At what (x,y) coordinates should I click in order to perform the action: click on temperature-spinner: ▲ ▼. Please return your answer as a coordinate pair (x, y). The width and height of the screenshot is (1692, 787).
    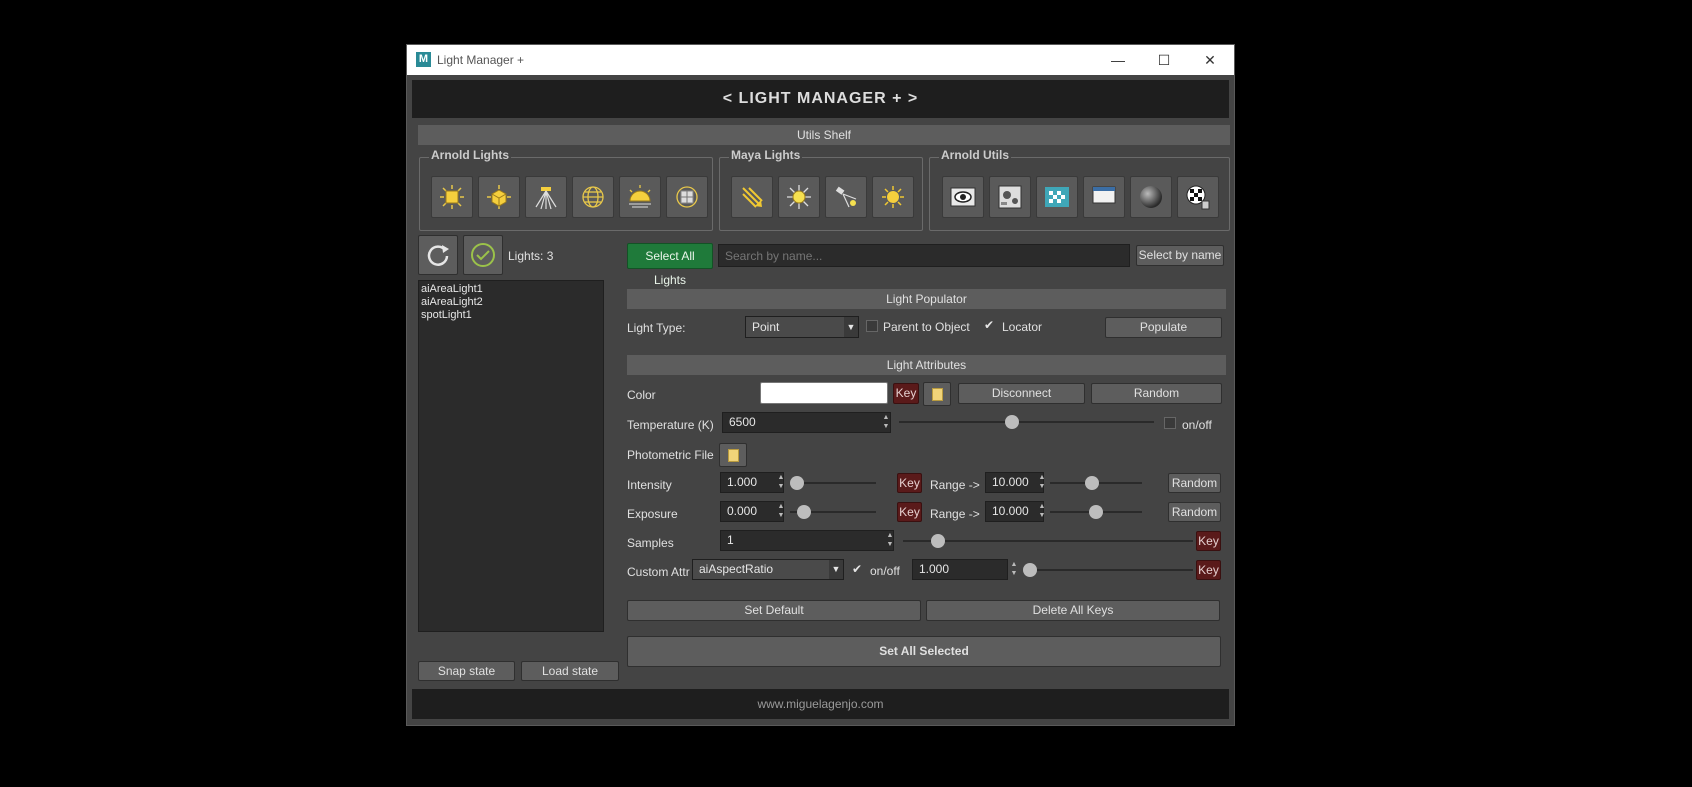
    Looking at the image, I should click on (886, 422).